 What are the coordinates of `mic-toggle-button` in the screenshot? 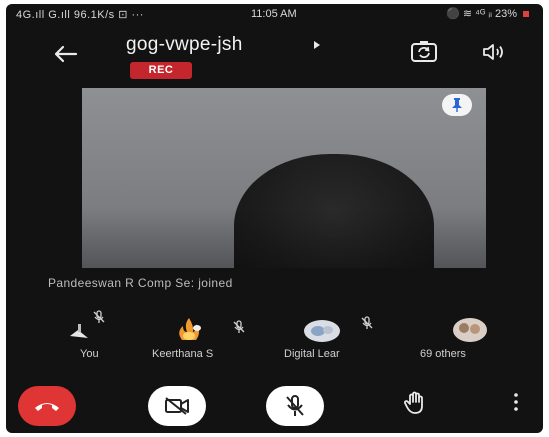 It's located at (295, 406).